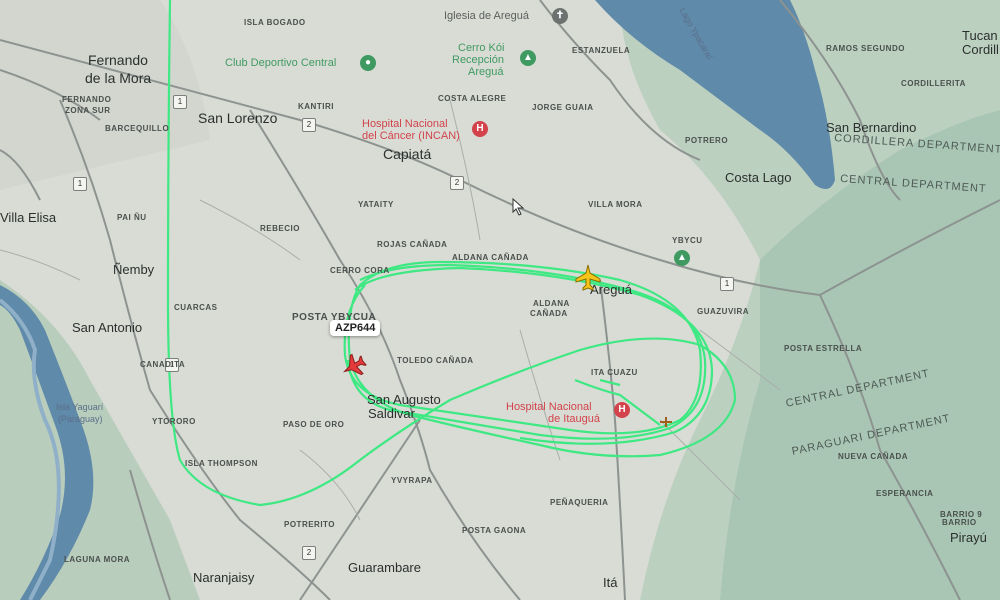 Image resolution: width=1000 pixels, height=600 pixels. Describe the element at coordinates (163, 364) in the screenshot. I see `locality-label: CANADITA` at that location.